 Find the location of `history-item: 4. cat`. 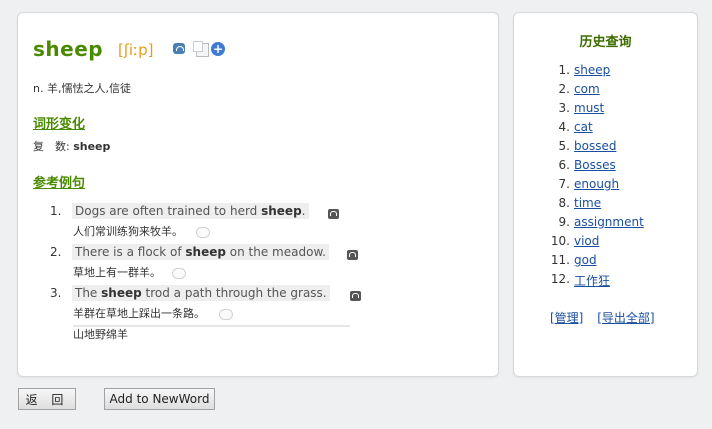

history-item: 4. cat is located at coordinates (589, 129).